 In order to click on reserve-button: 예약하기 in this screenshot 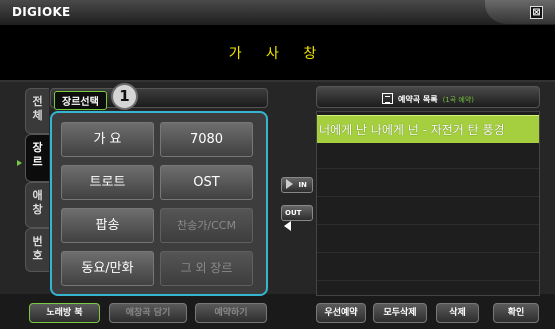, I will do `click(231, 313)`.